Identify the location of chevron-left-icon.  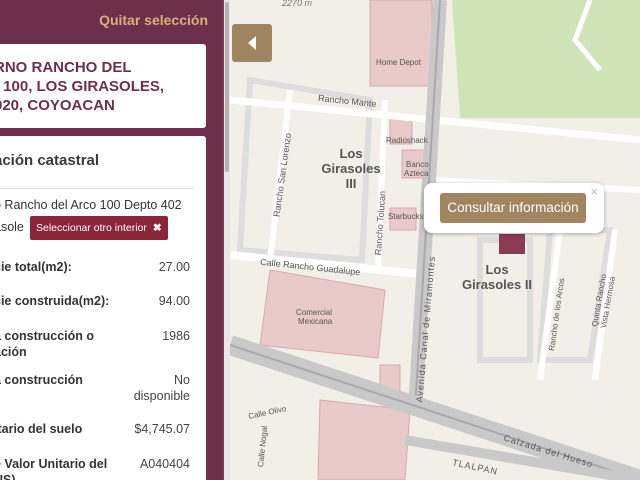
(252, 43).